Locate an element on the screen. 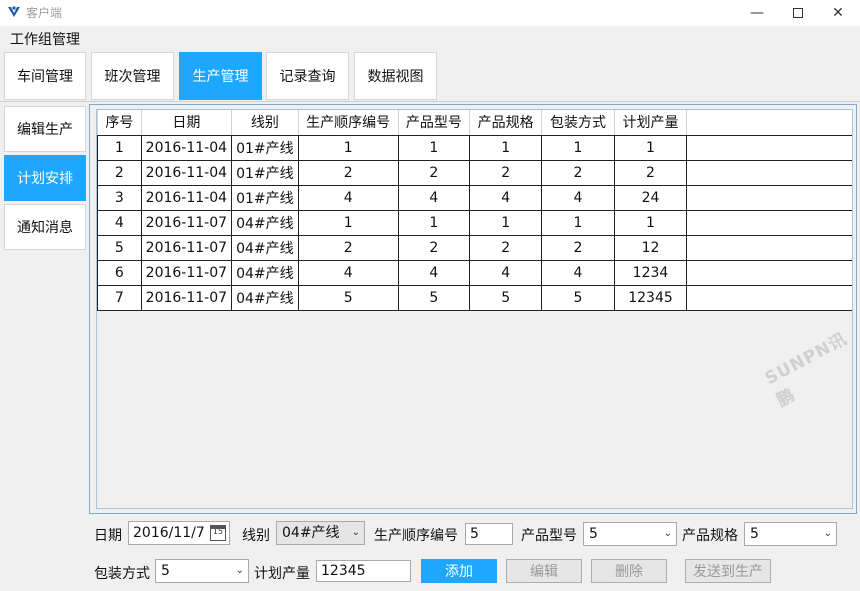 The image size is (860, 591). line-select: 04#产线 ⌄ is located at coordinates (320, 533).